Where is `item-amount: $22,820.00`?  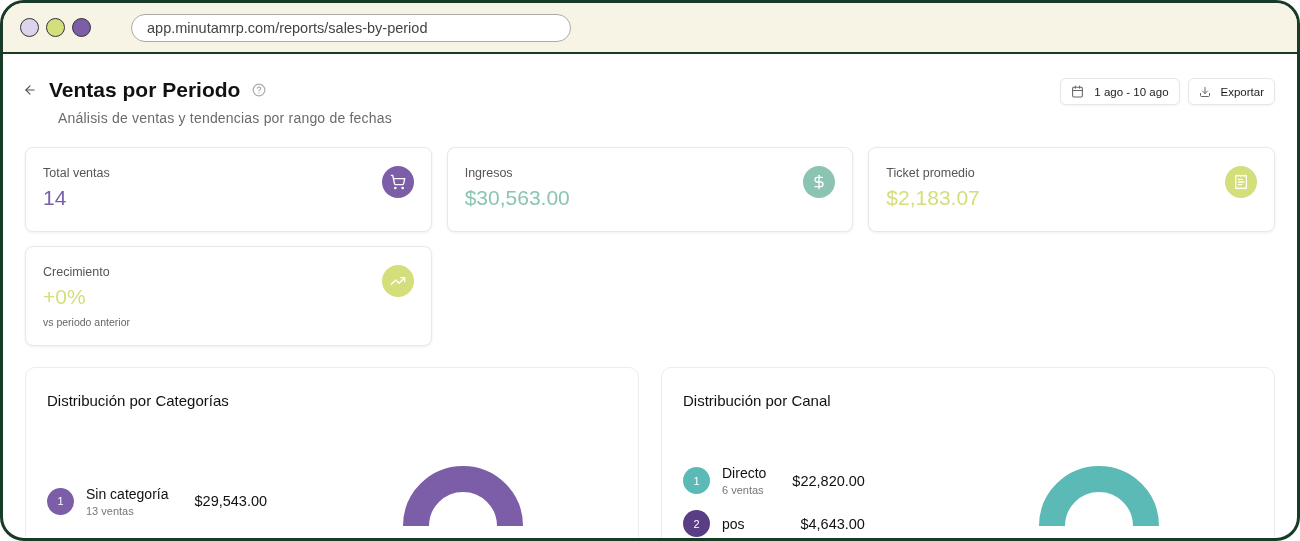 item-amount: $22,820.00 is located at coordinates (828, 480).